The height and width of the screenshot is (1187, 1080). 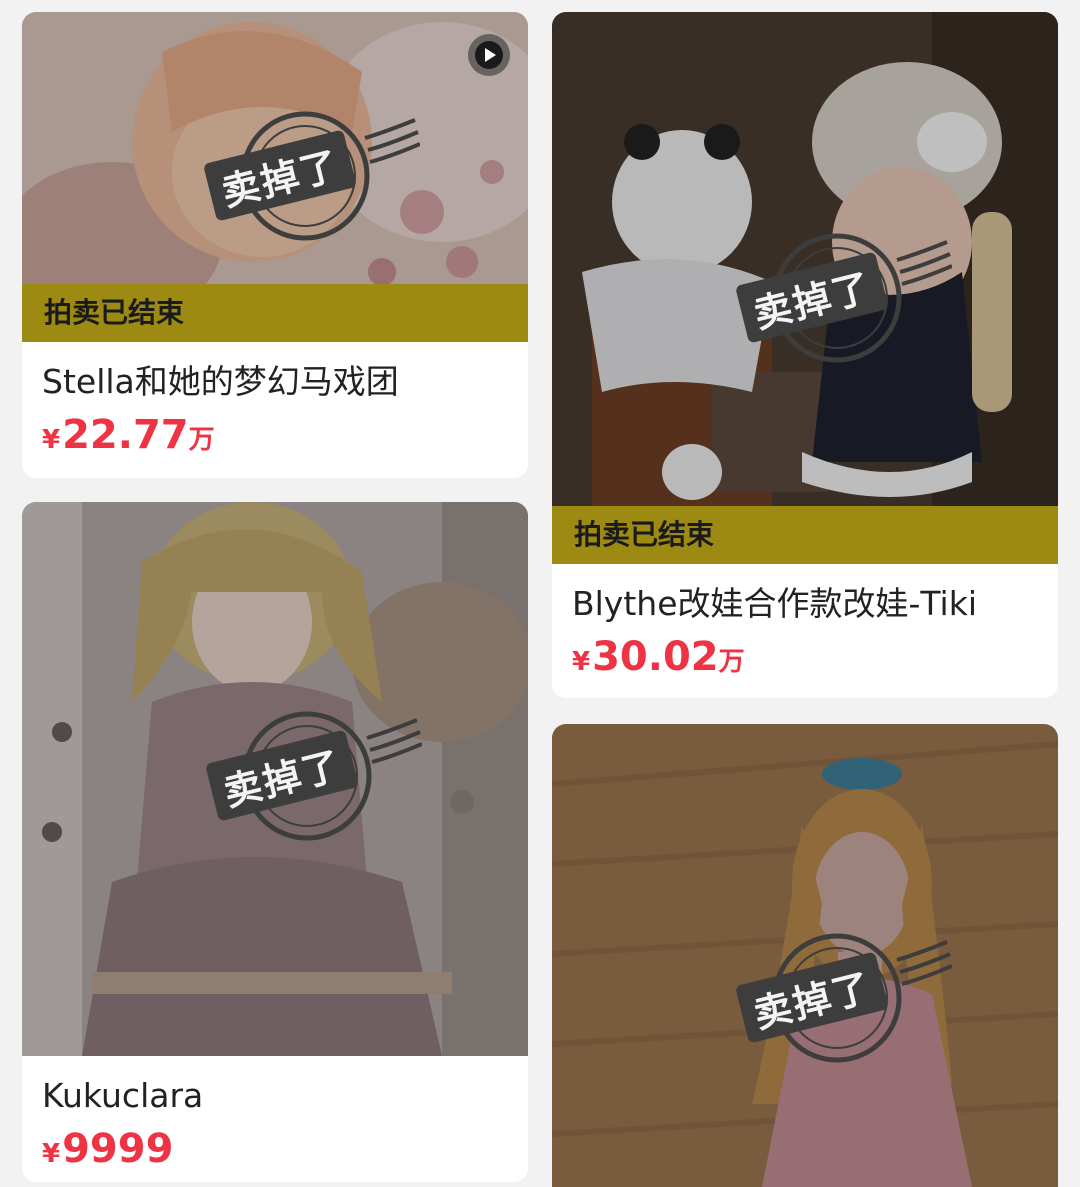 What do you see at coordinates (805, 604) in the screenshot?
I see `listing-title: Blythe改娃合作款改娃-Tiki` at bounding box center [805, 604].